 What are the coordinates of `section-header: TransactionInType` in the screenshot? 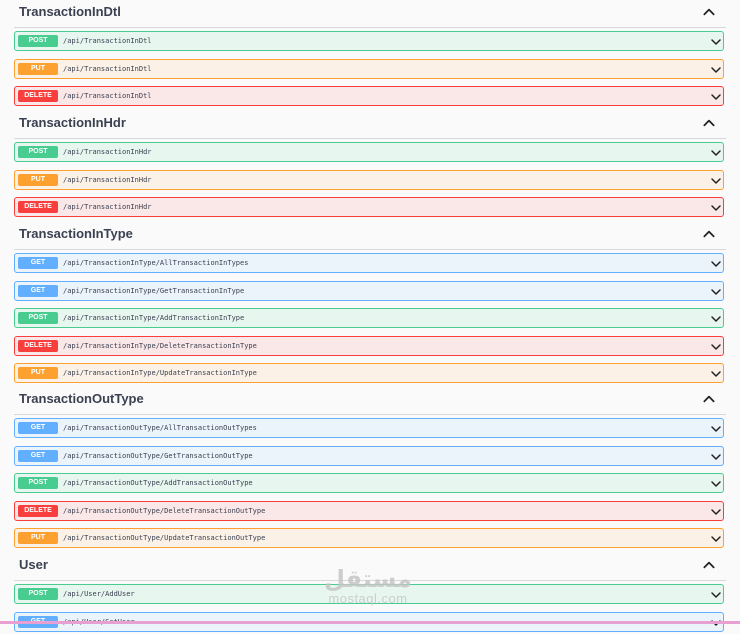 It's located at (370, 236).